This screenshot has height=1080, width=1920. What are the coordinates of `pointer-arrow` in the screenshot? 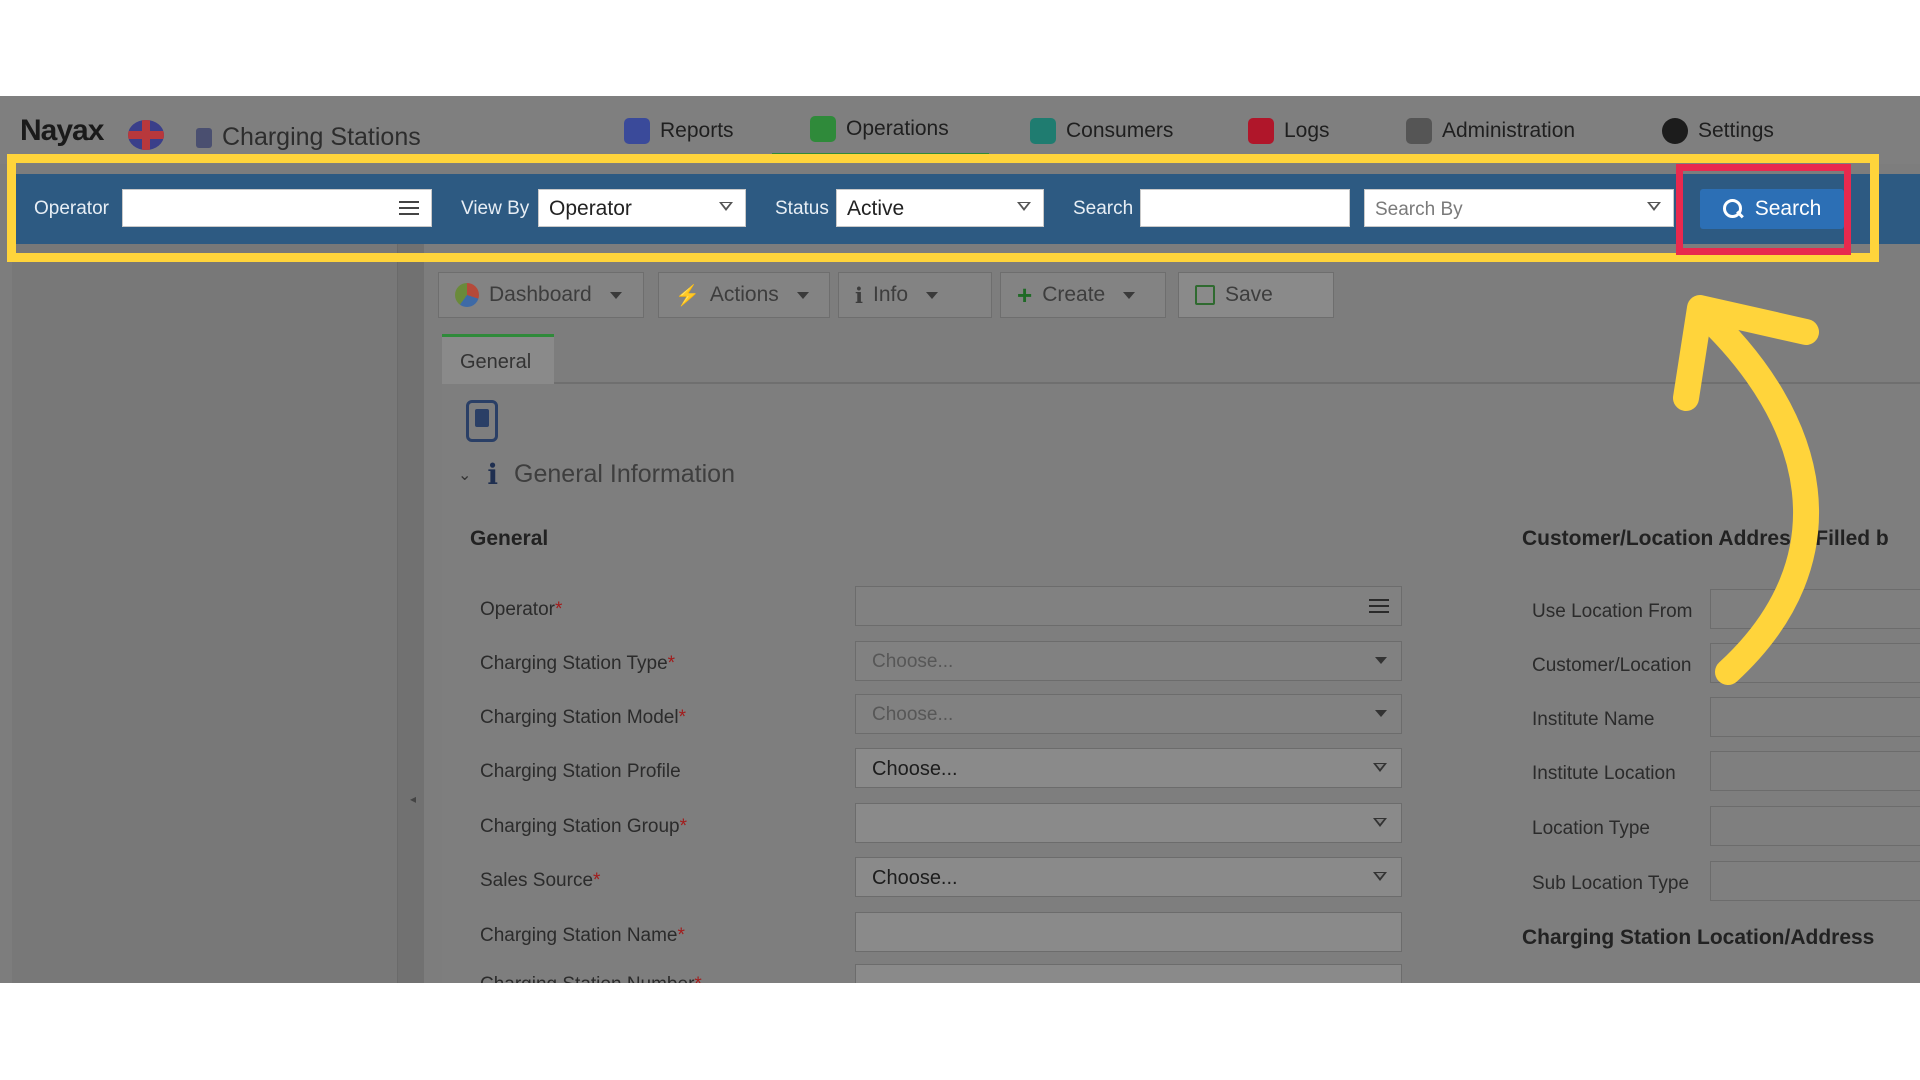 It's located at (1746, 490).